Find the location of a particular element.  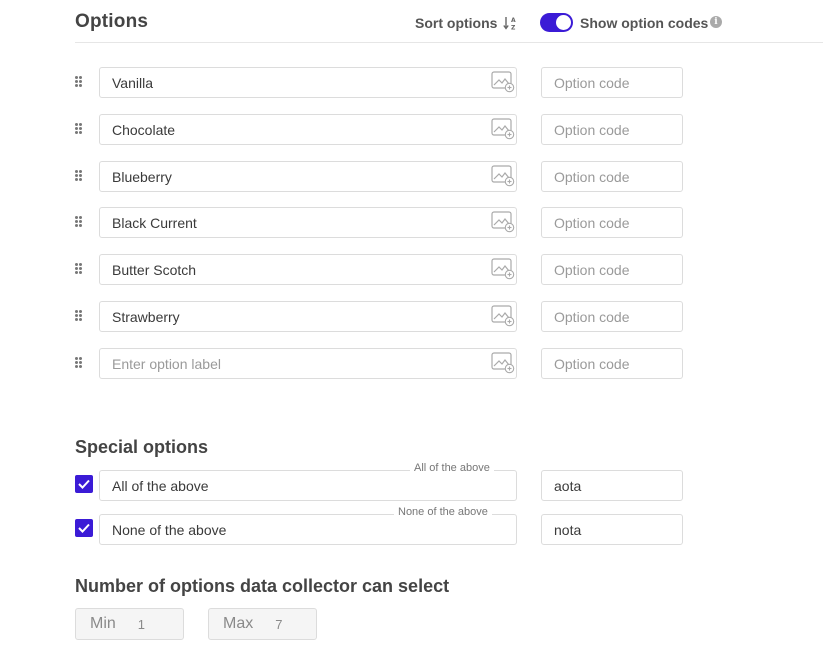

aota-label-text: All of the above is located at coordinates (160, 485).